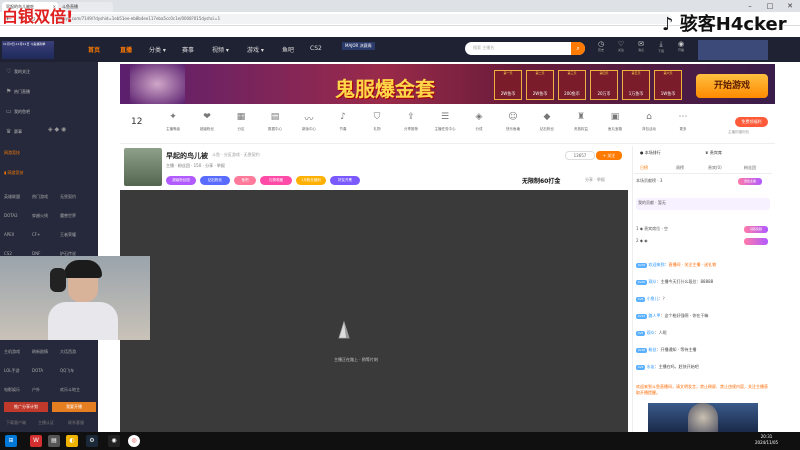 This screenshot has width=800, height=450. What do you see at coordinates (681, 49) in the screenshot?
I see `live-icon: ◉ 开播` at bounding box center [681, 49].